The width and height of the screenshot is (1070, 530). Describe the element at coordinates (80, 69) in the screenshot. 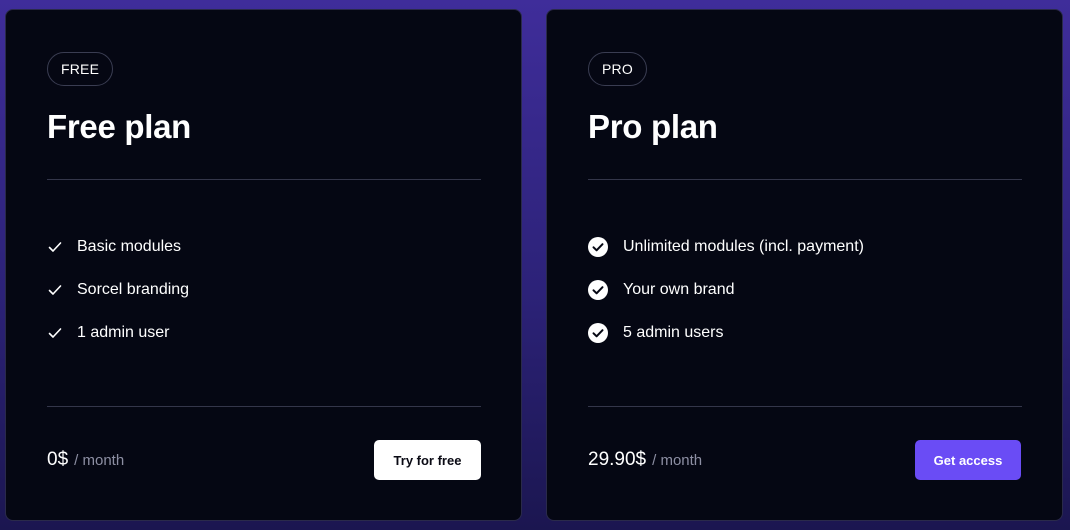

I see `plan-badge: FREE` at that location.